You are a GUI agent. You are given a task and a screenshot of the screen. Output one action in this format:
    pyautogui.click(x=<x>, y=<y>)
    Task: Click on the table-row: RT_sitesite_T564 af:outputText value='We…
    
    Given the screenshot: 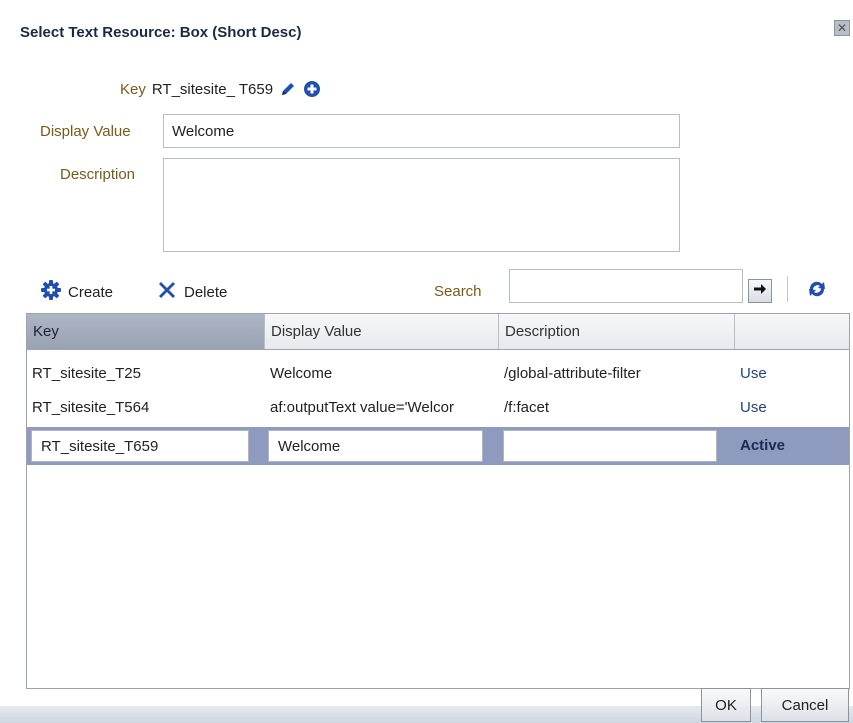 What is the action you would take?
    pyautogui.click(x=438, y=408)
    